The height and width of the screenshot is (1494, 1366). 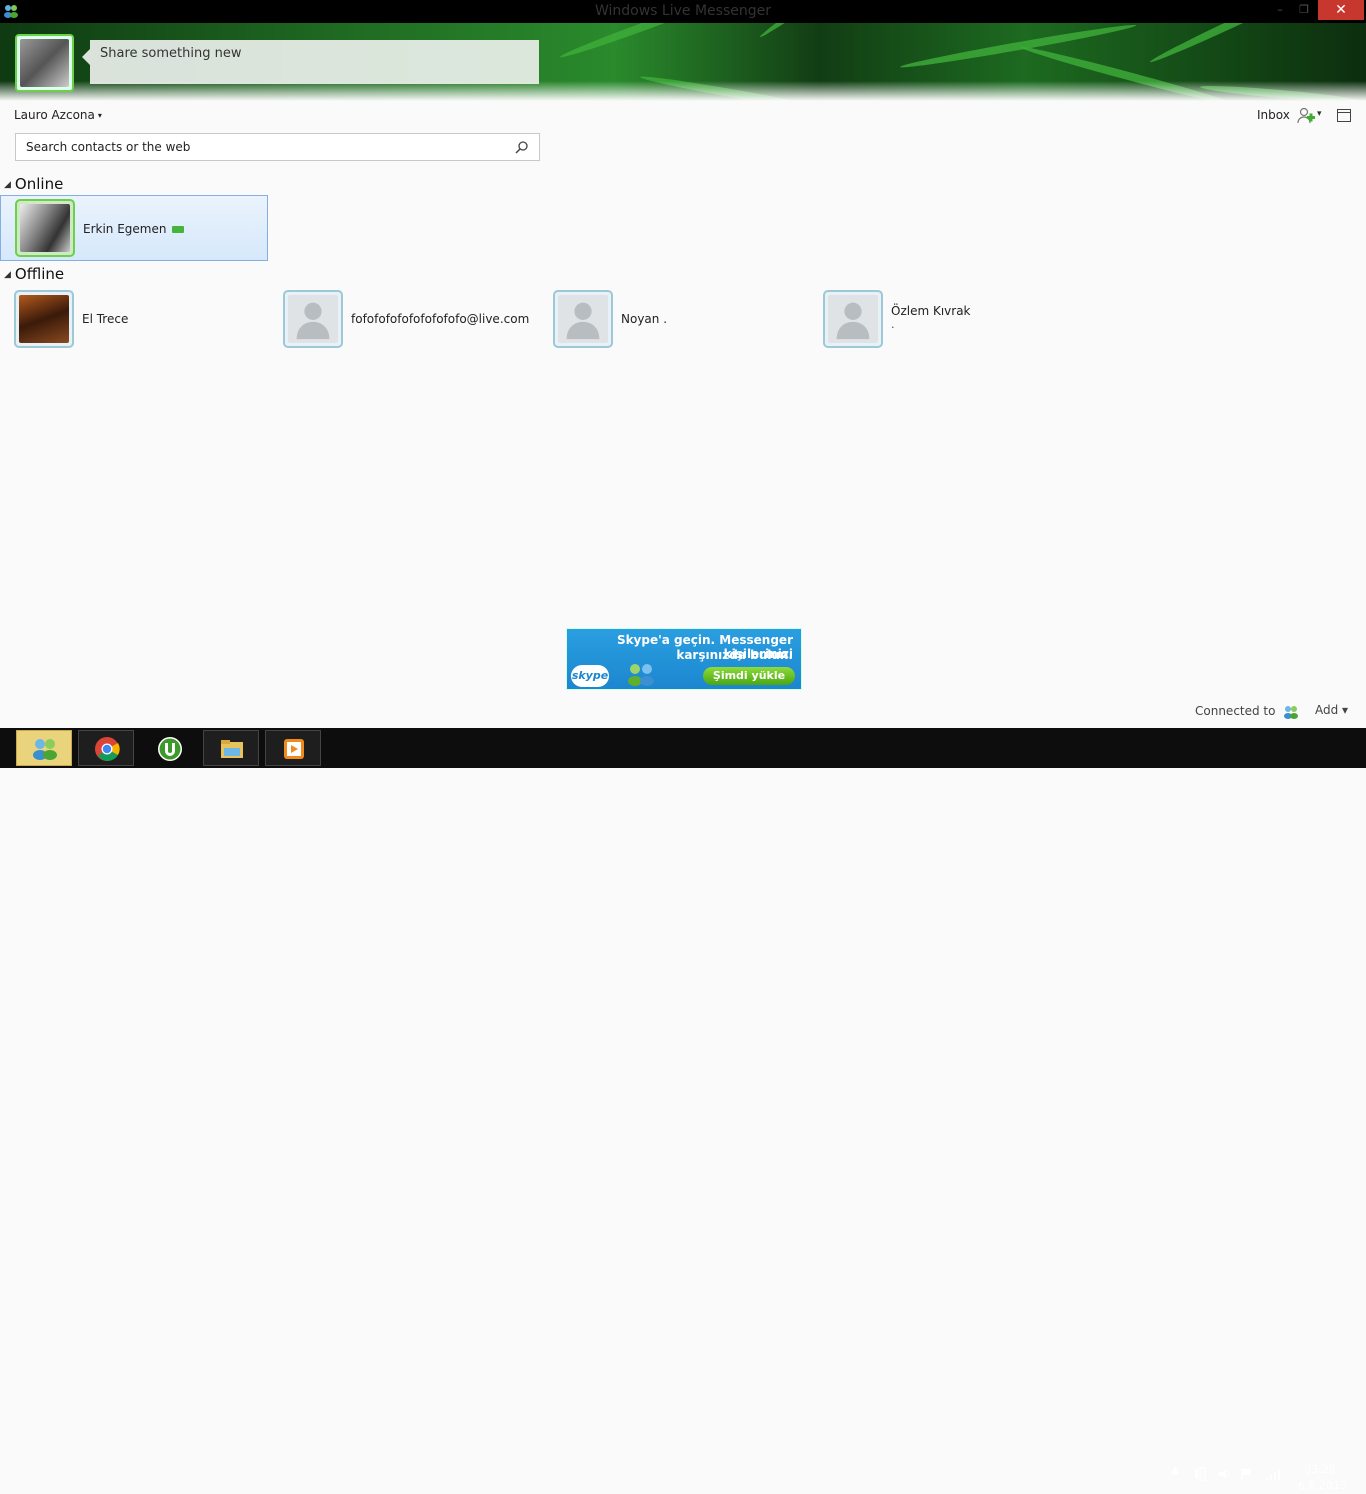 What do you see at coordinates (178, 229) in the screenshot?
I see `video-camera-icon` at bounding box center [178, 229].